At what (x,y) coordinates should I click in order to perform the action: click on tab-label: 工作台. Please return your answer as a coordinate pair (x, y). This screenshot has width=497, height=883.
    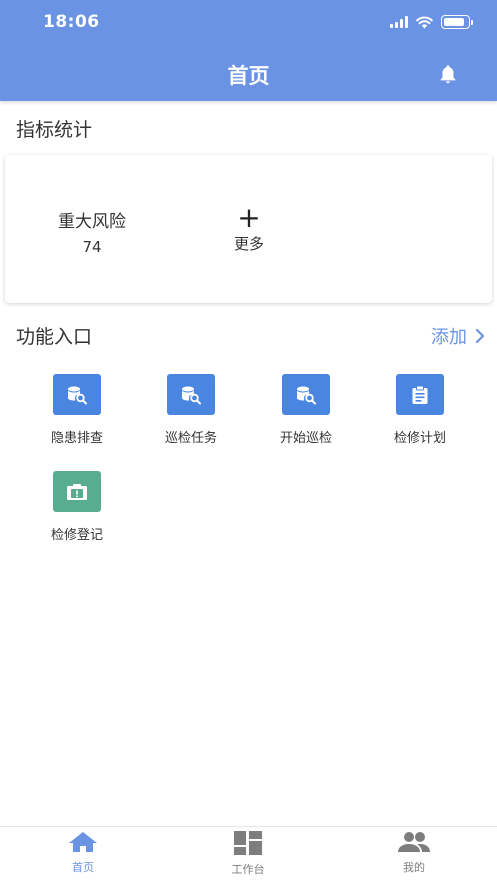
    Looking at the image, I should click on (248, 869).